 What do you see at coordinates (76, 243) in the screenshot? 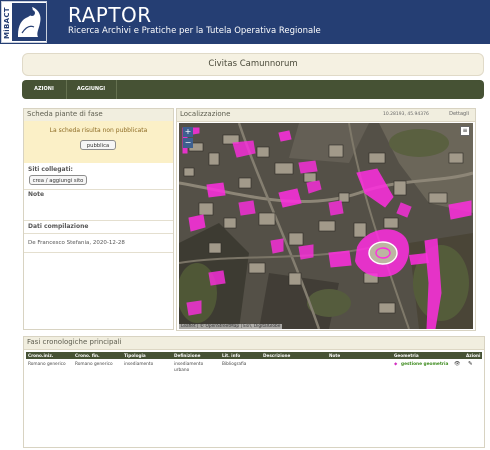
I see `dati-compilazione-value: De Francesco Stefania, 2020-12-28` at bounding box center [76, 243].